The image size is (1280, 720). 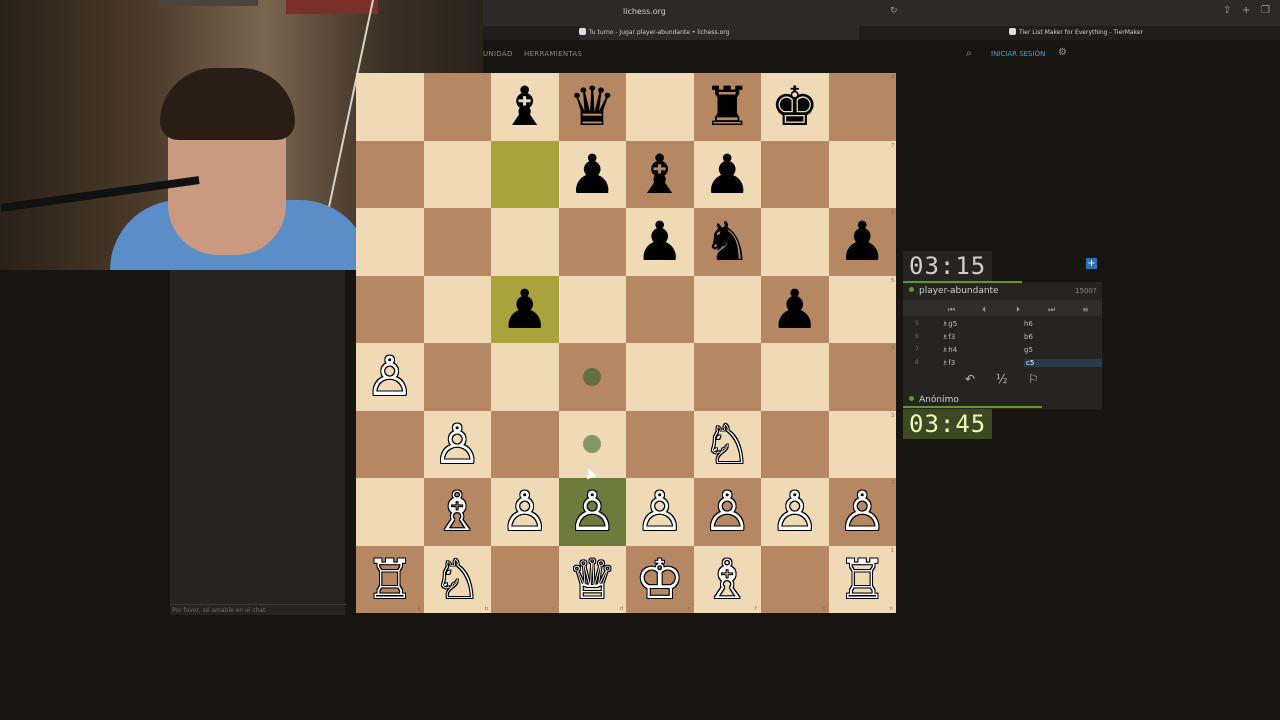 What do you see at coordinates (525, 242) in the screenshot?
I see `square-c6` at bounding box center [525, 242].